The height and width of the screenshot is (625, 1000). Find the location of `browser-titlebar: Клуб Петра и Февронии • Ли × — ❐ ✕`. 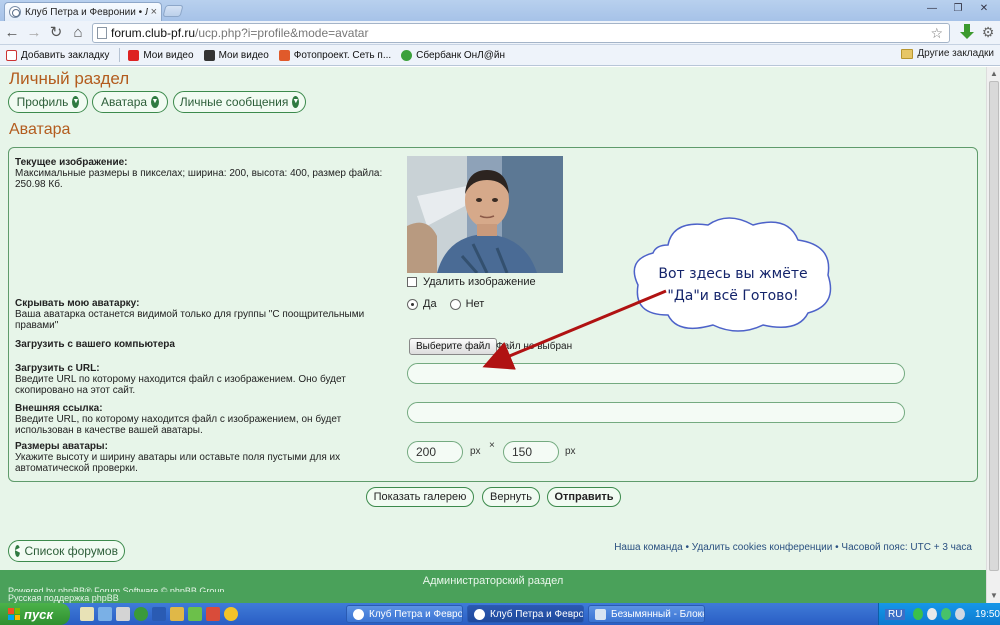

browser-titlebar: Клуб Петра и Февронии • Ли × — ❐ ✕ is located at coordinates (500, 10).